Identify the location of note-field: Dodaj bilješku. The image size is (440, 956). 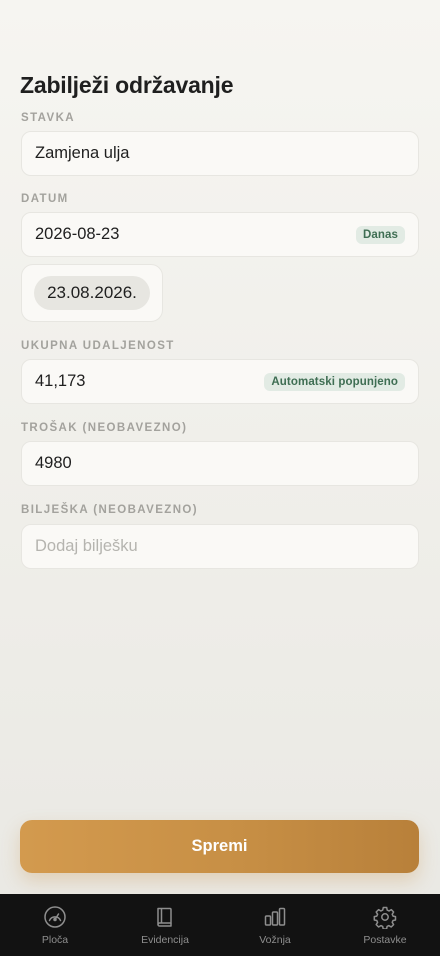
(220, 546).